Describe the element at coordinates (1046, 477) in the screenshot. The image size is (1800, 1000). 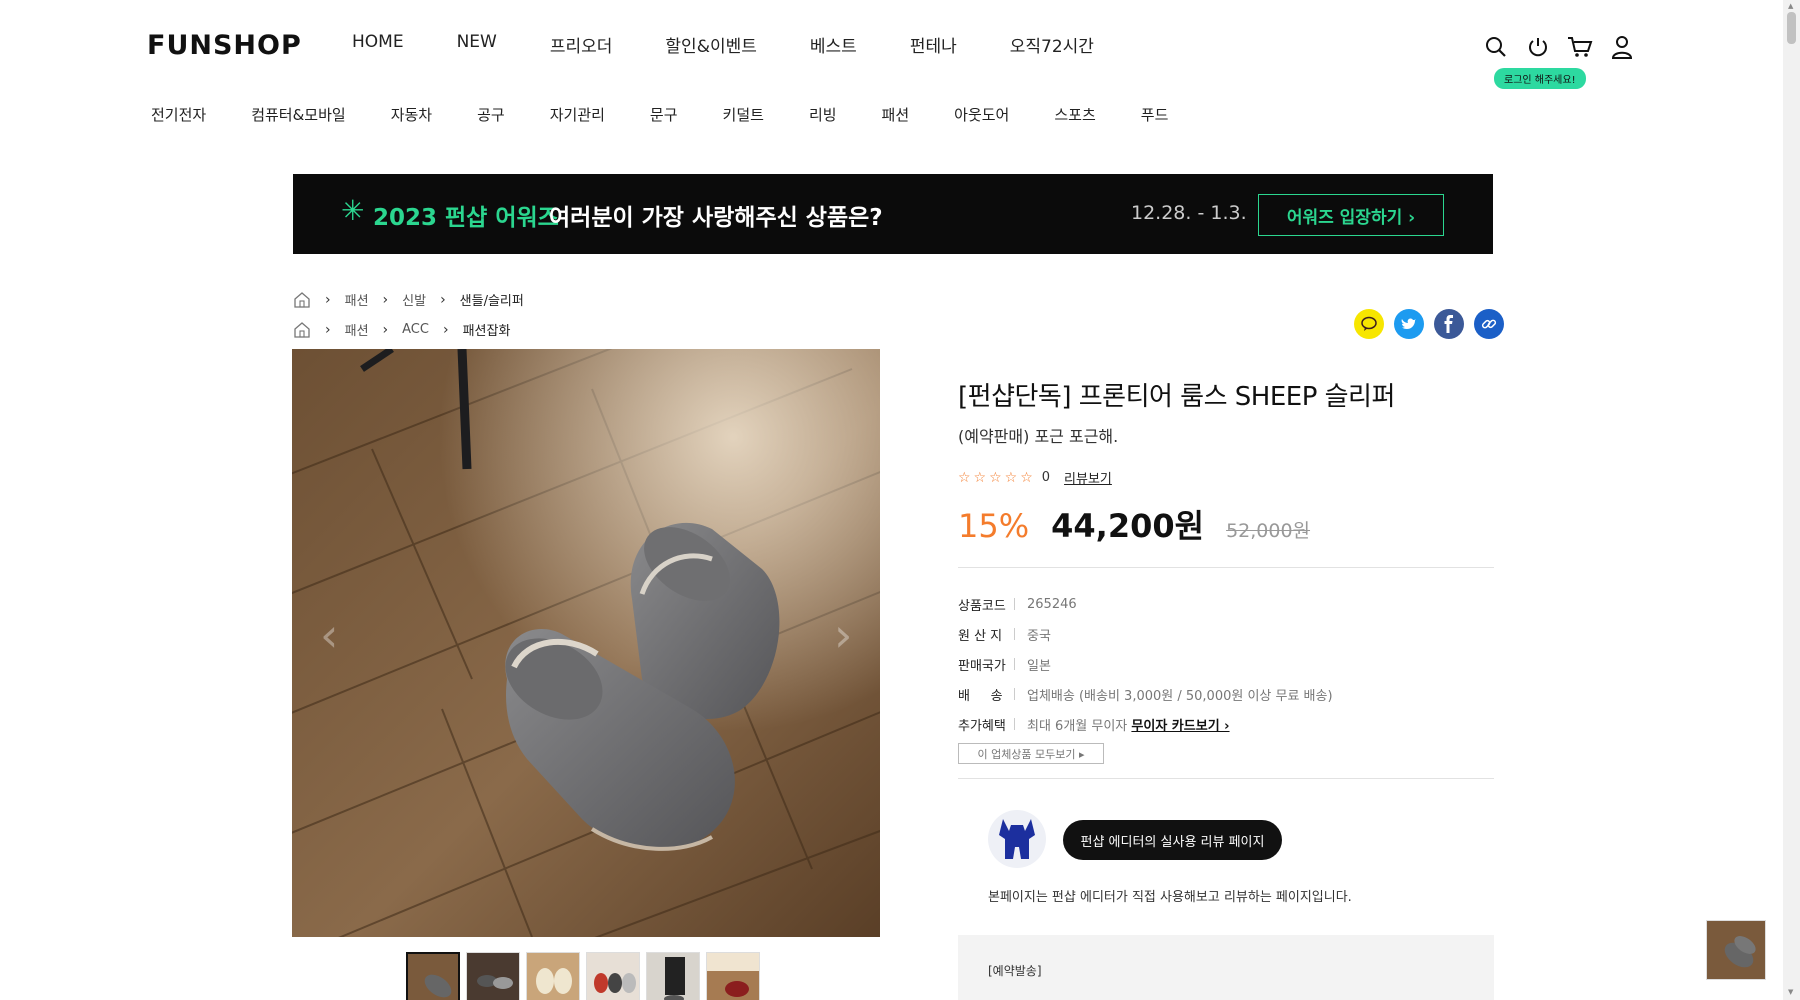
I see `review-count: 0` at that location.